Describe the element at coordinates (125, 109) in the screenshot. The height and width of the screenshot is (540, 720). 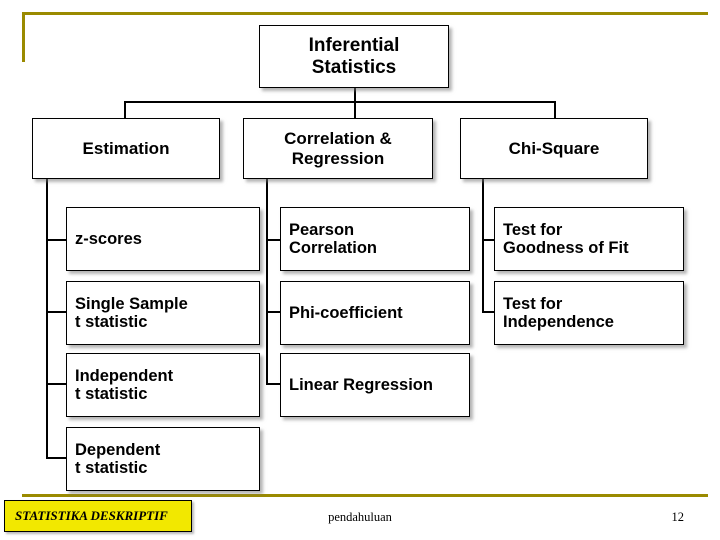
I see `connector-drop-estimation` at that location.